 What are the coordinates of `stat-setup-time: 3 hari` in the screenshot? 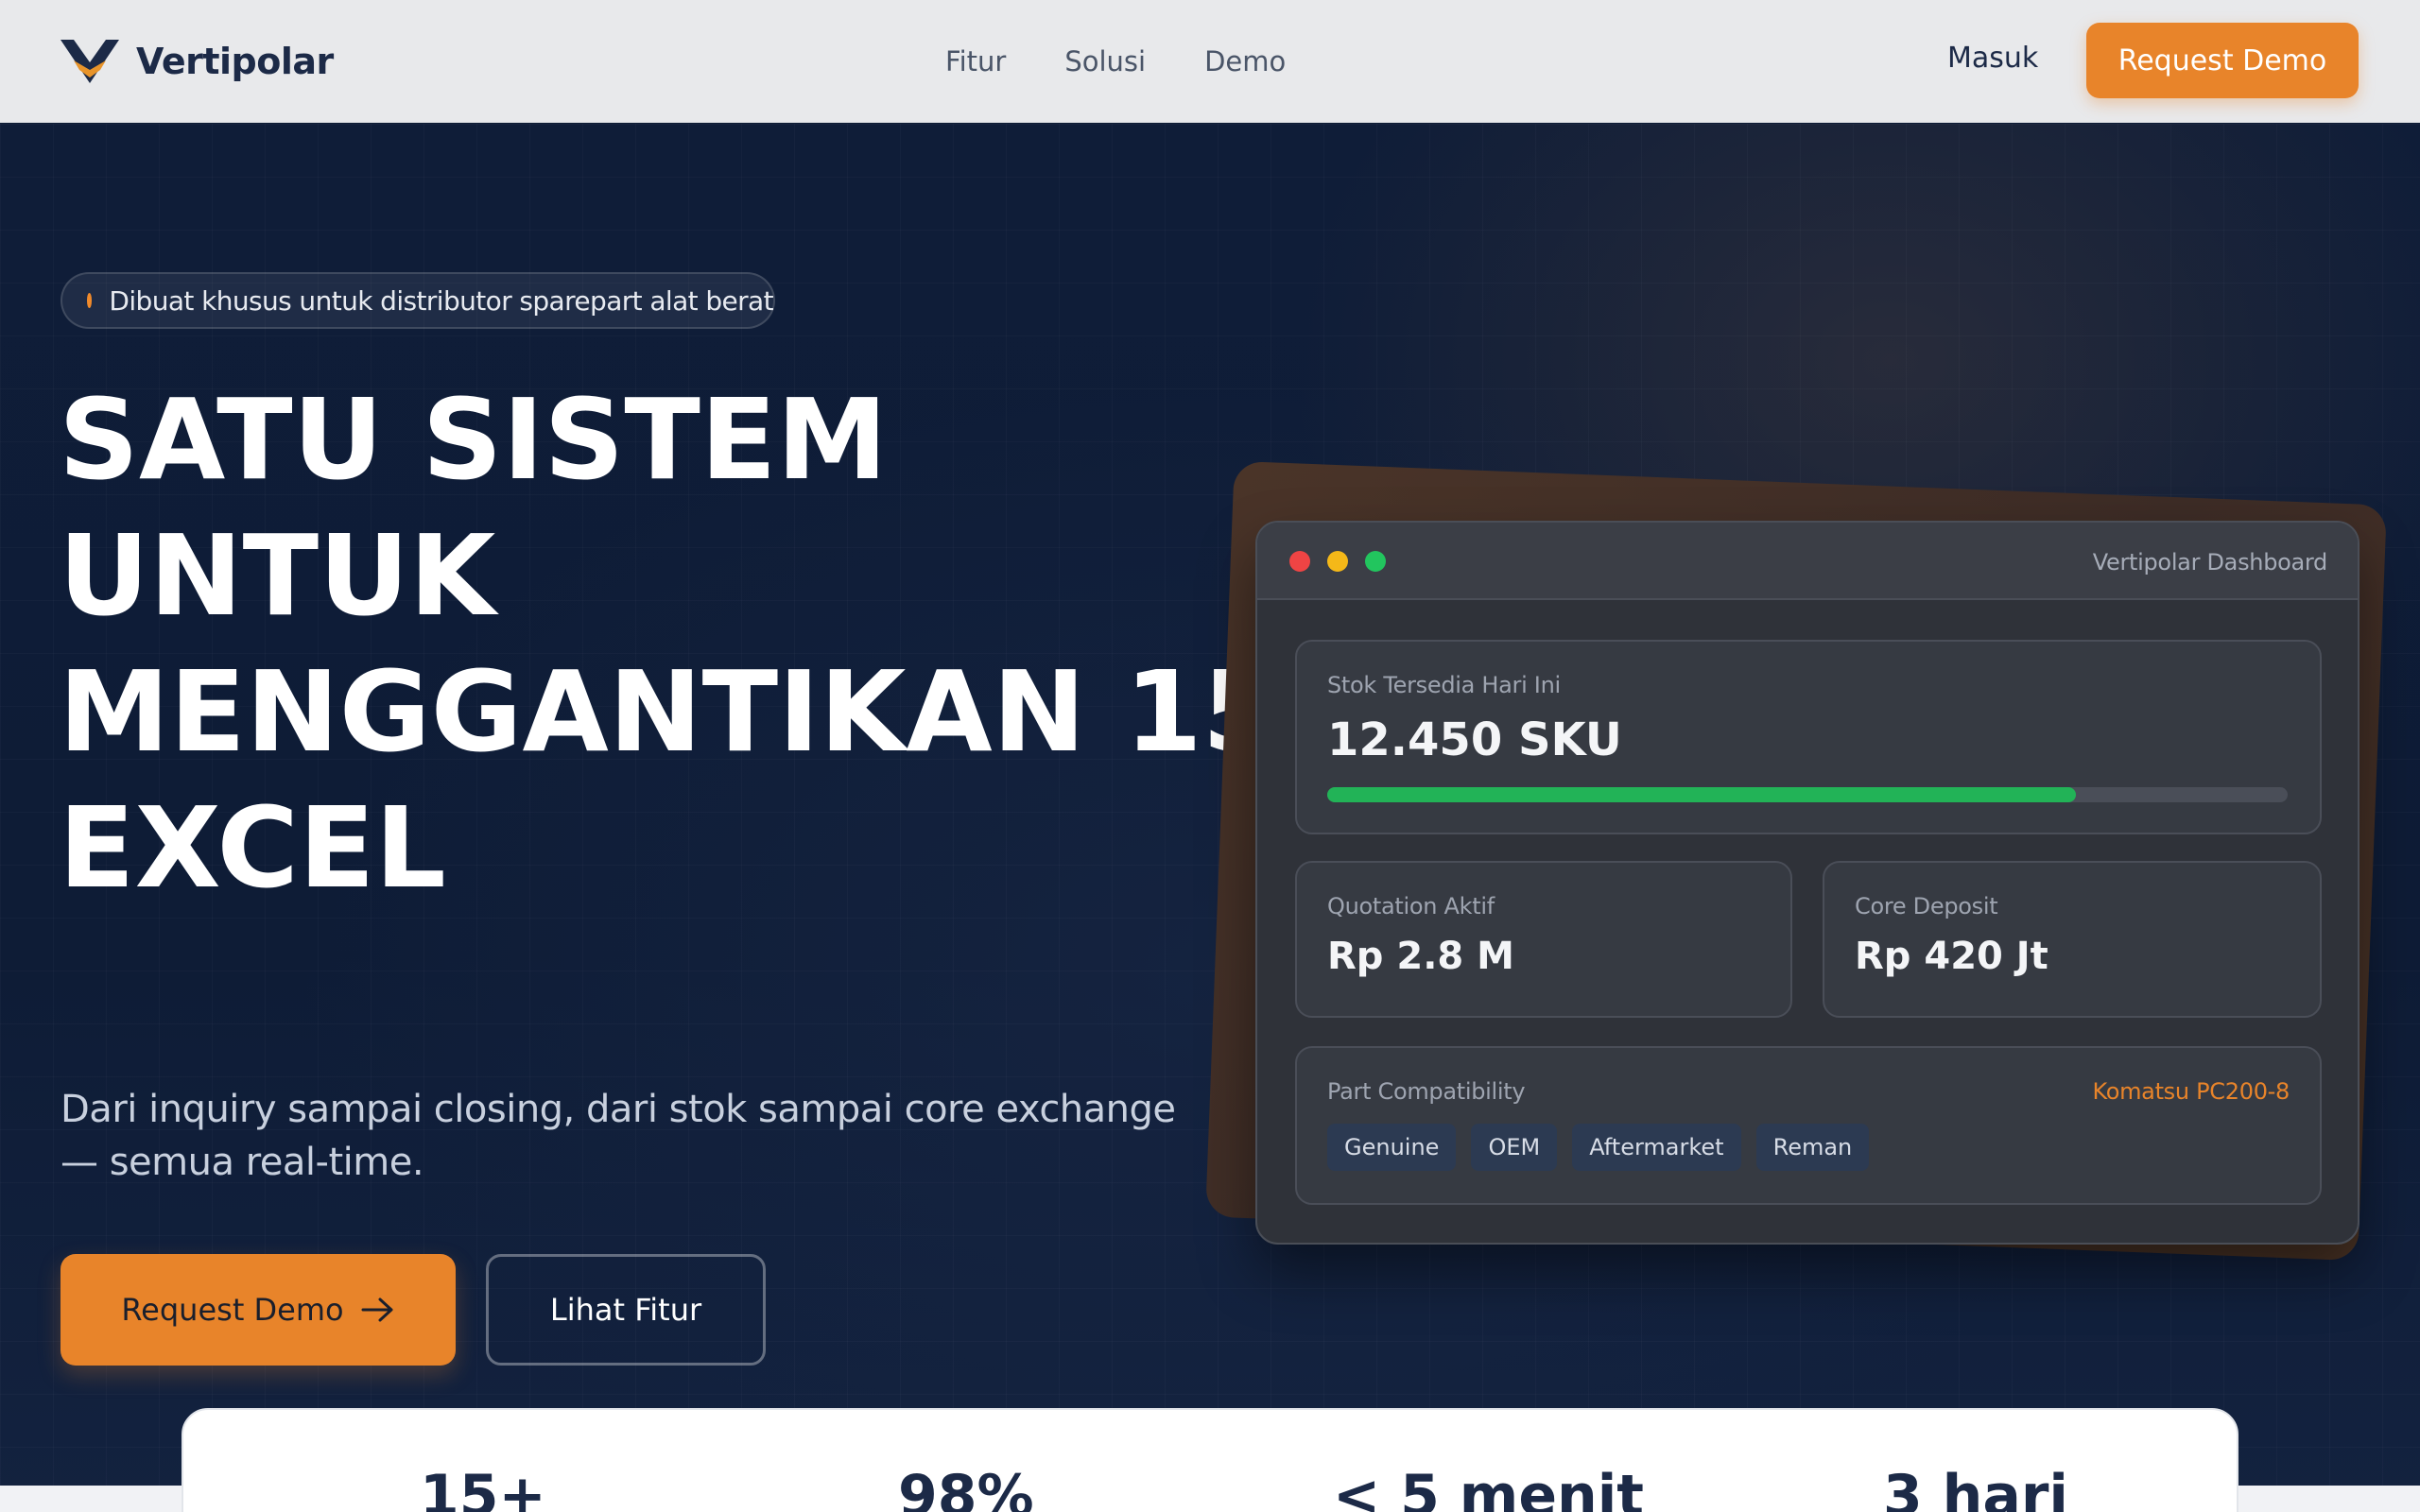 It's located at (1975, 1487).